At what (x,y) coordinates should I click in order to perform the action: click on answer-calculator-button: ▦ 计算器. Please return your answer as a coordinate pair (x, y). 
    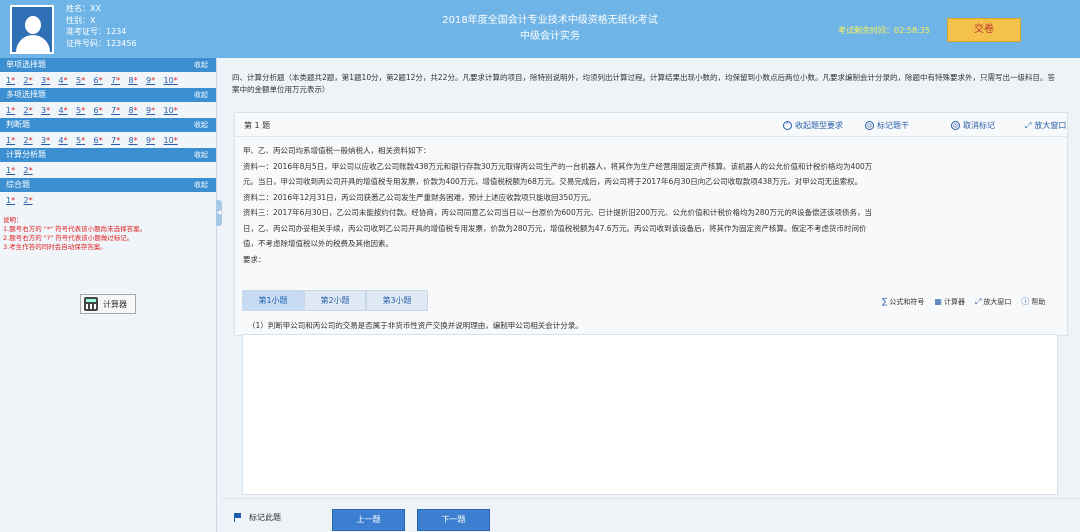
    Looking at the image, I should click on (949, 301).